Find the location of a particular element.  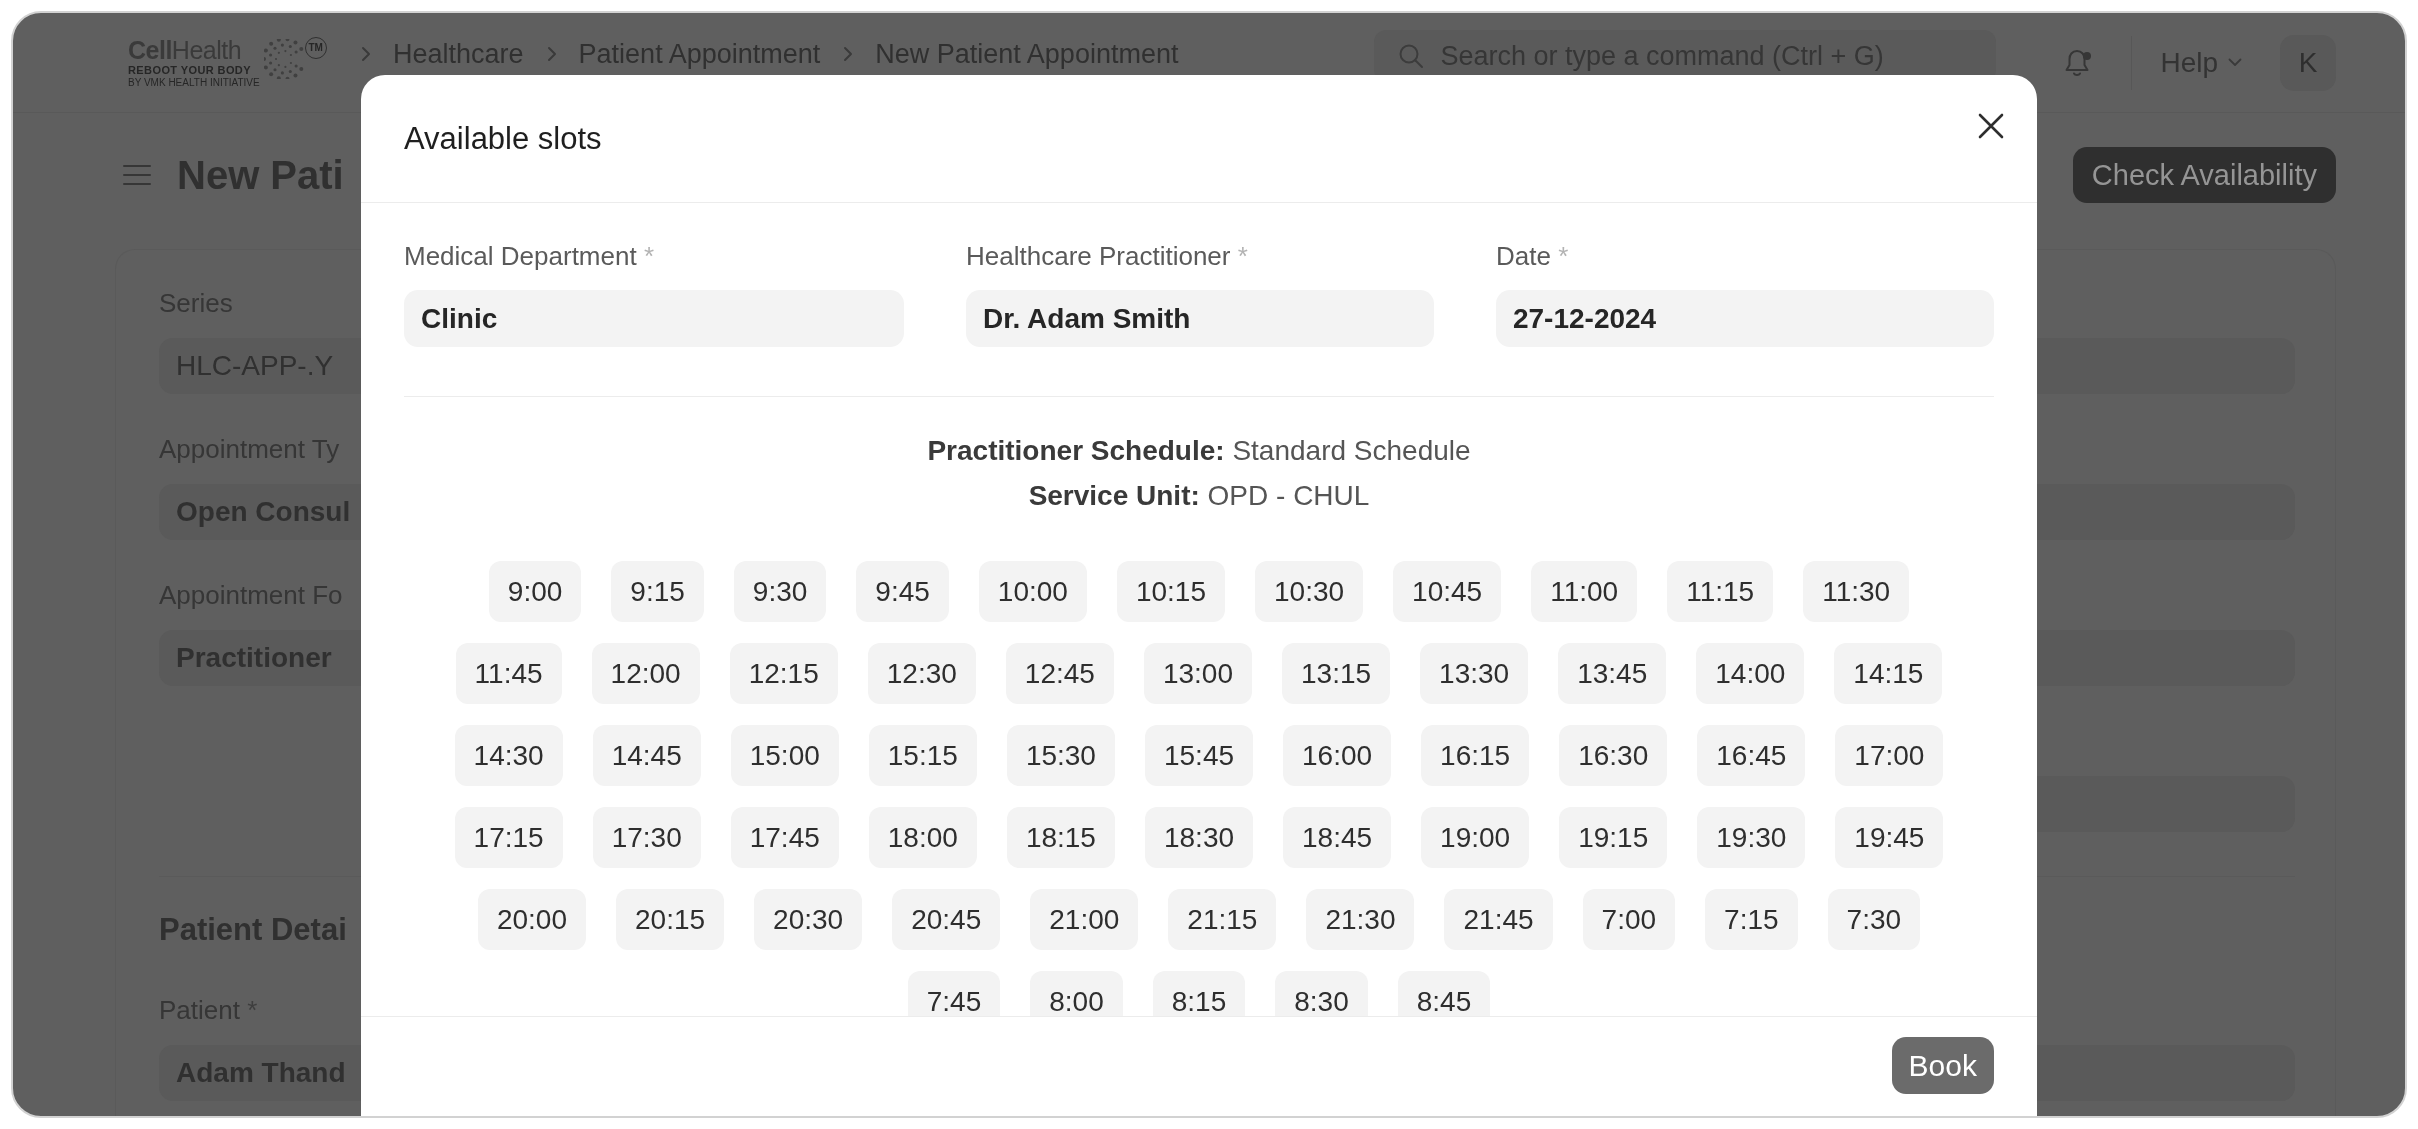

time-slot-button: 15:30 is located at coordinates (1060, 755).